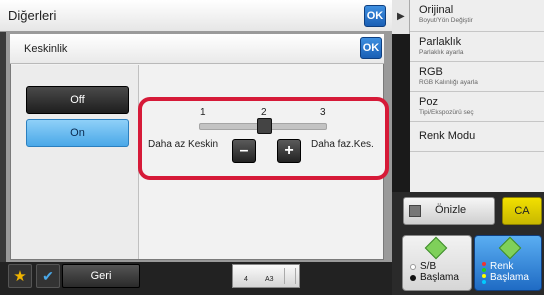 The width and height of the screenshot is (544, 295). Describe the element at coordinates (401, 16) in the screenshot. I see `arrow-right-icon: ▶` at that location.